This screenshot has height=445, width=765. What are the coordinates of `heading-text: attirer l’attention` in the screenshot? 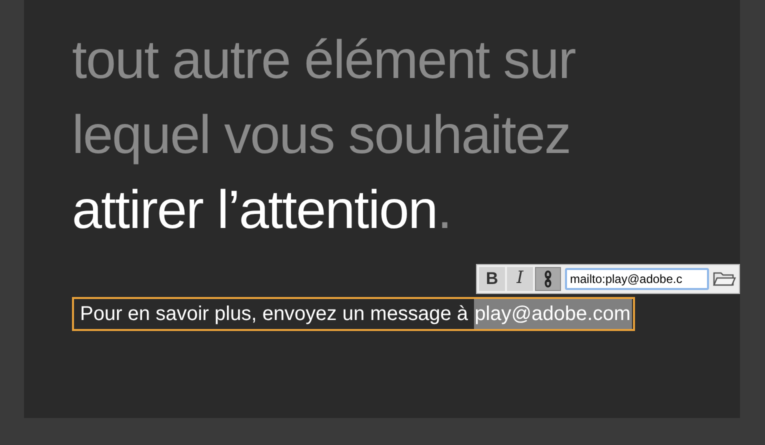 It's located at (255, 209).